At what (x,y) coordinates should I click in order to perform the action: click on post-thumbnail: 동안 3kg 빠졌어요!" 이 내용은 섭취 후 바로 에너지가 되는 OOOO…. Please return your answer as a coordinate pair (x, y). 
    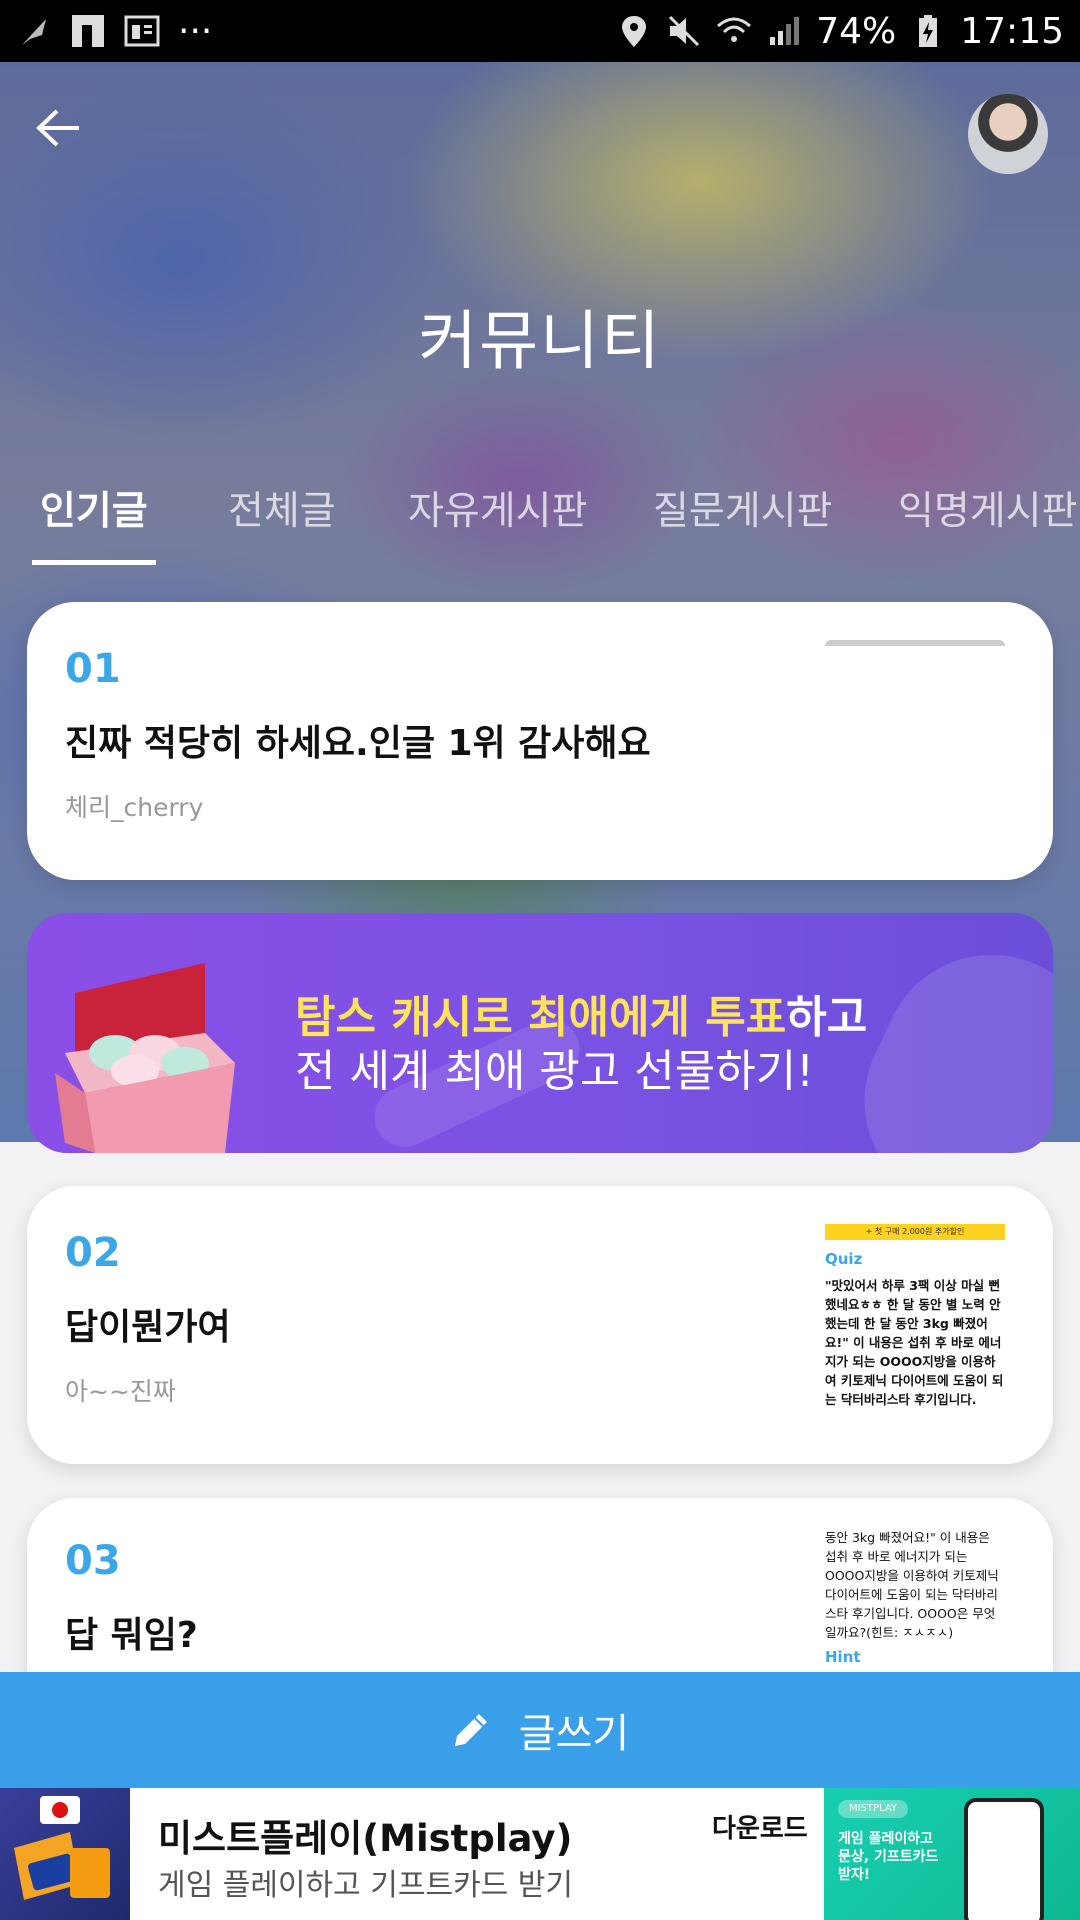
    Looking at the image, I should click on (915, 1598).